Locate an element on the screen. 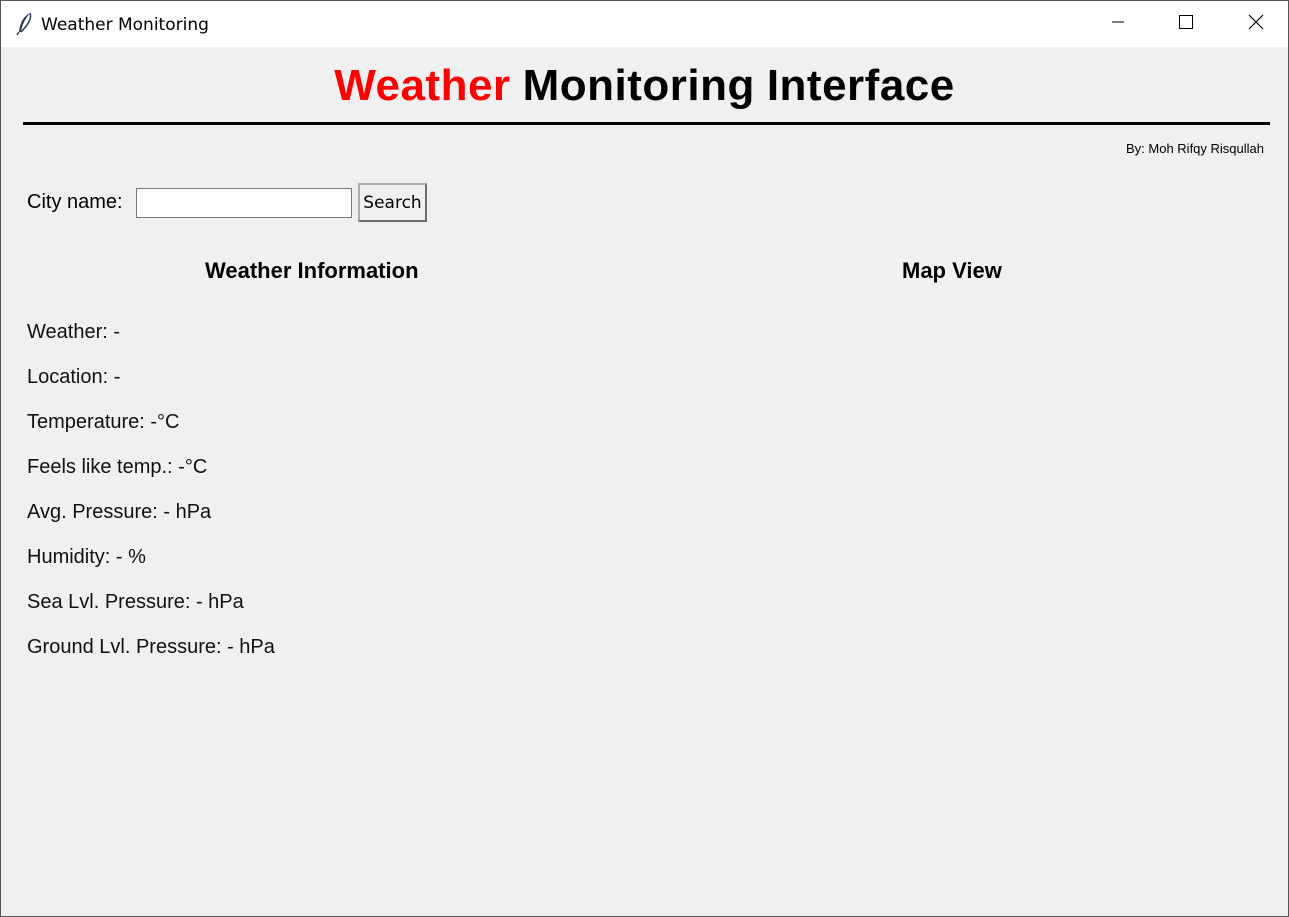 This screenshot has width=1289, height=917. title-word-weather: Weather is located at coordinates (422, 85).